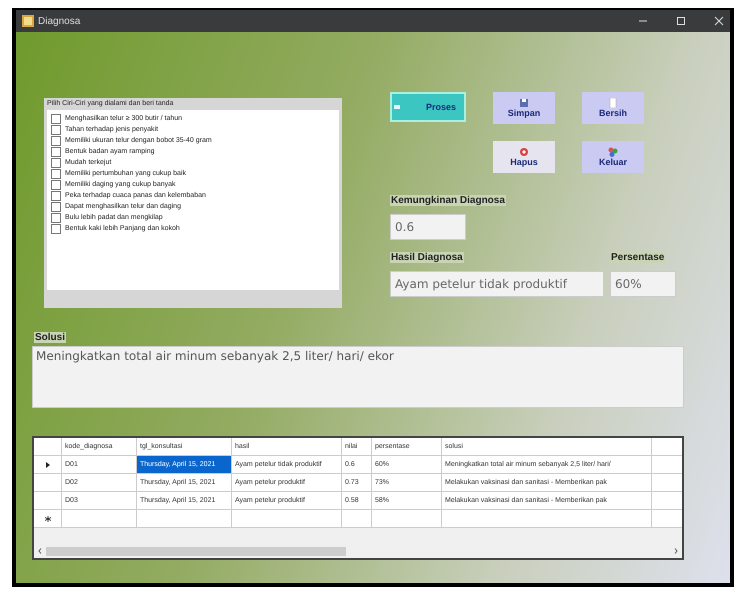 The image size is (746, 599). Describe the element at coordinates (50, 337) in the screenshot. I see `field-label: Solusi` at that location.